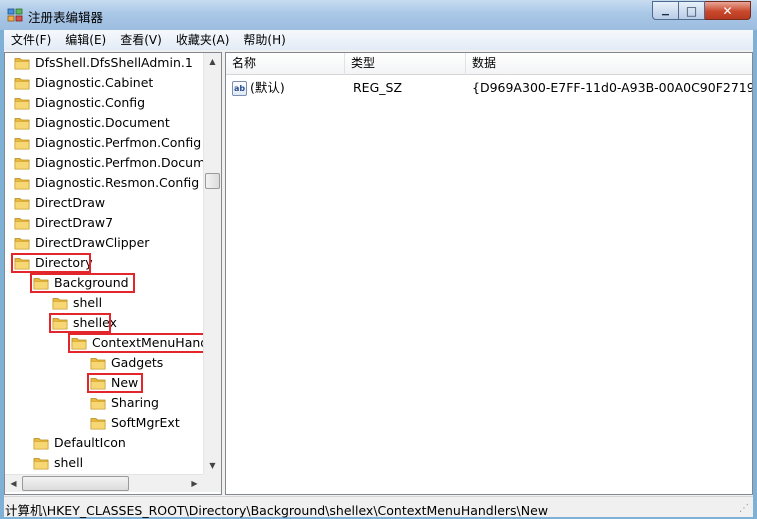  Describe the element at coordinates (141, 40) in the screenshot. I see `menu-view: 查看(V)` at that location.